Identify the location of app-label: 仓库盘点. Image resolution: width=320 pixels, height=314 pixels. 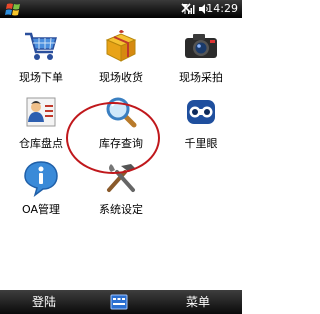
(41, 143).